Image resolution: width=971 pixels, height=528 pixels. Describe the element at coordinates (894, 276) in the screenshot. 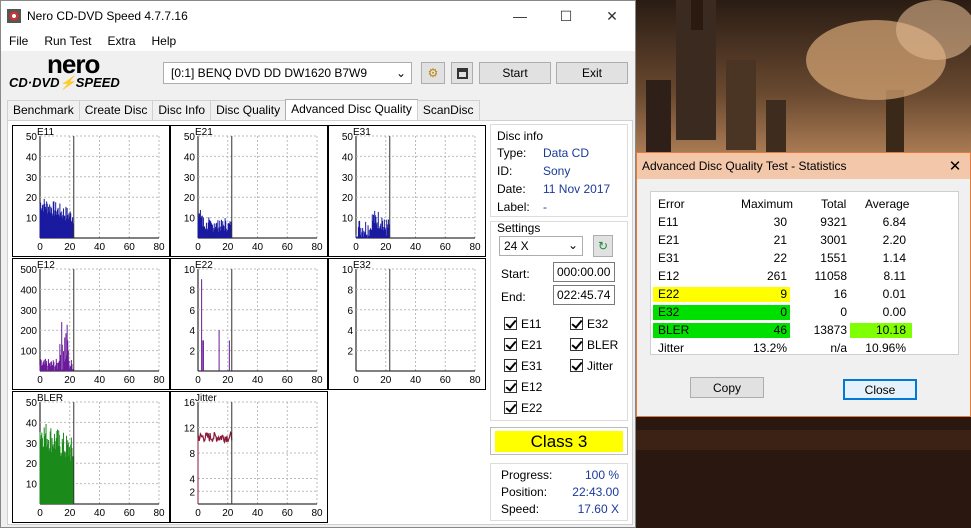

I see `average-value: 8.11` at that location.